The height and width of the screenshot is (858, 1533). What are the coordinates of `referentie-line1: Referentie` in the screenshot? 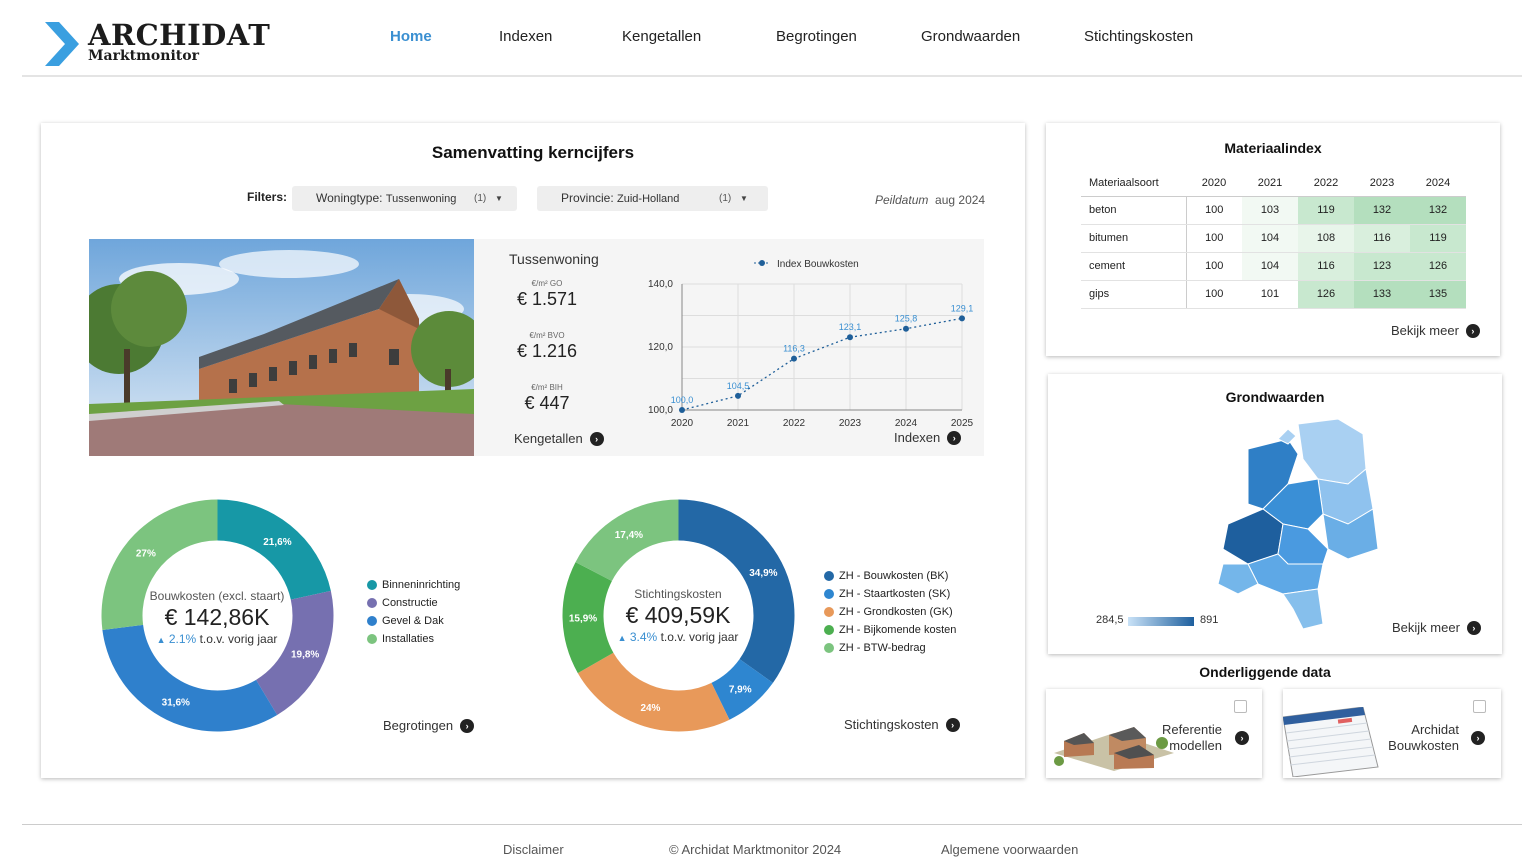 It's located at (1192, 729).